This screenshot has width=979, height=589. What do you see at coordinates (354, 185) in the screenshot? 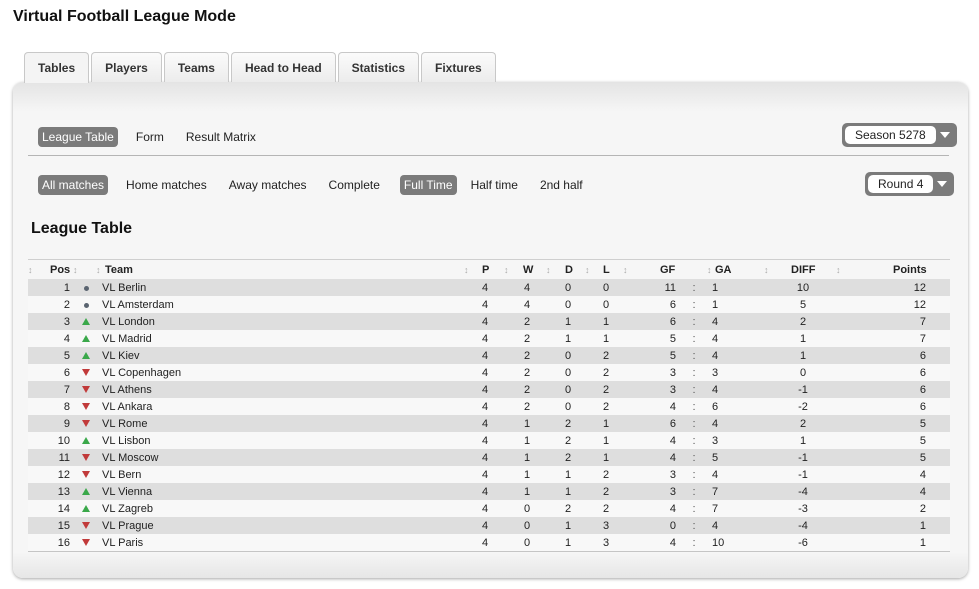
I see `filter-complete: Complete` at bounding box center [354, 185].